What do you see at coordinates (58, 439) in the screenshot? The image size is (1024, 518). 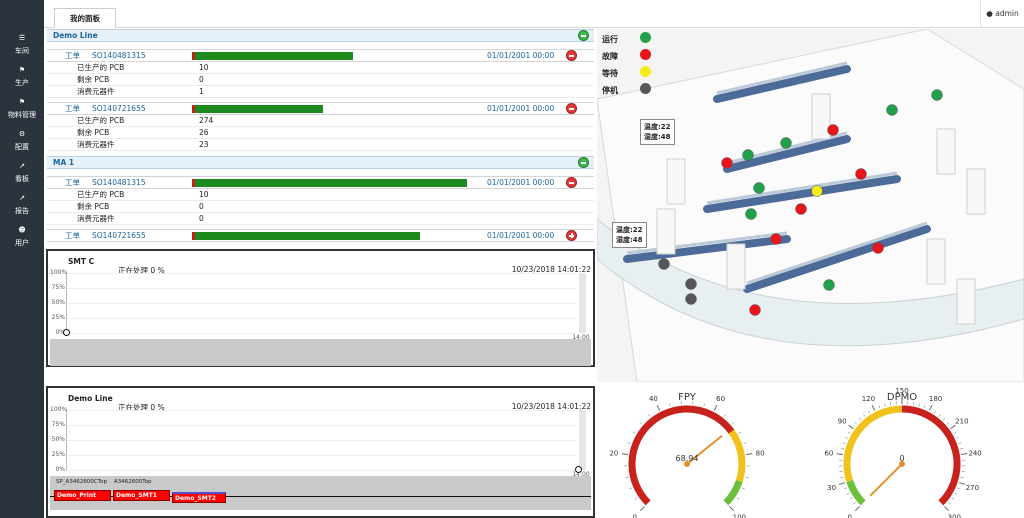 I see `y-tick-label: 50%` at bounding box center [58, 439].